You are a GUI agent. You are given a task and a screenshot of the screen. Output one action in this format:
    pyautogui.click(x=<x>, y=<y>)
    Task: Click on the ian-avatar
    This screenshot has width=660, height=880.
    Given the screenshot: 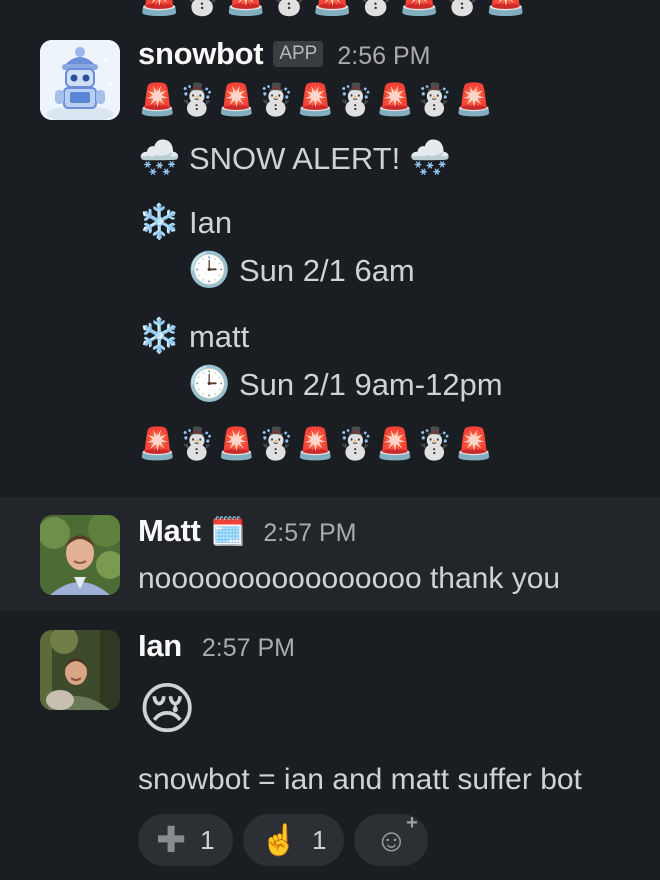 What is the action you would take?
    pyautogui.click(x=80, y=670)
    